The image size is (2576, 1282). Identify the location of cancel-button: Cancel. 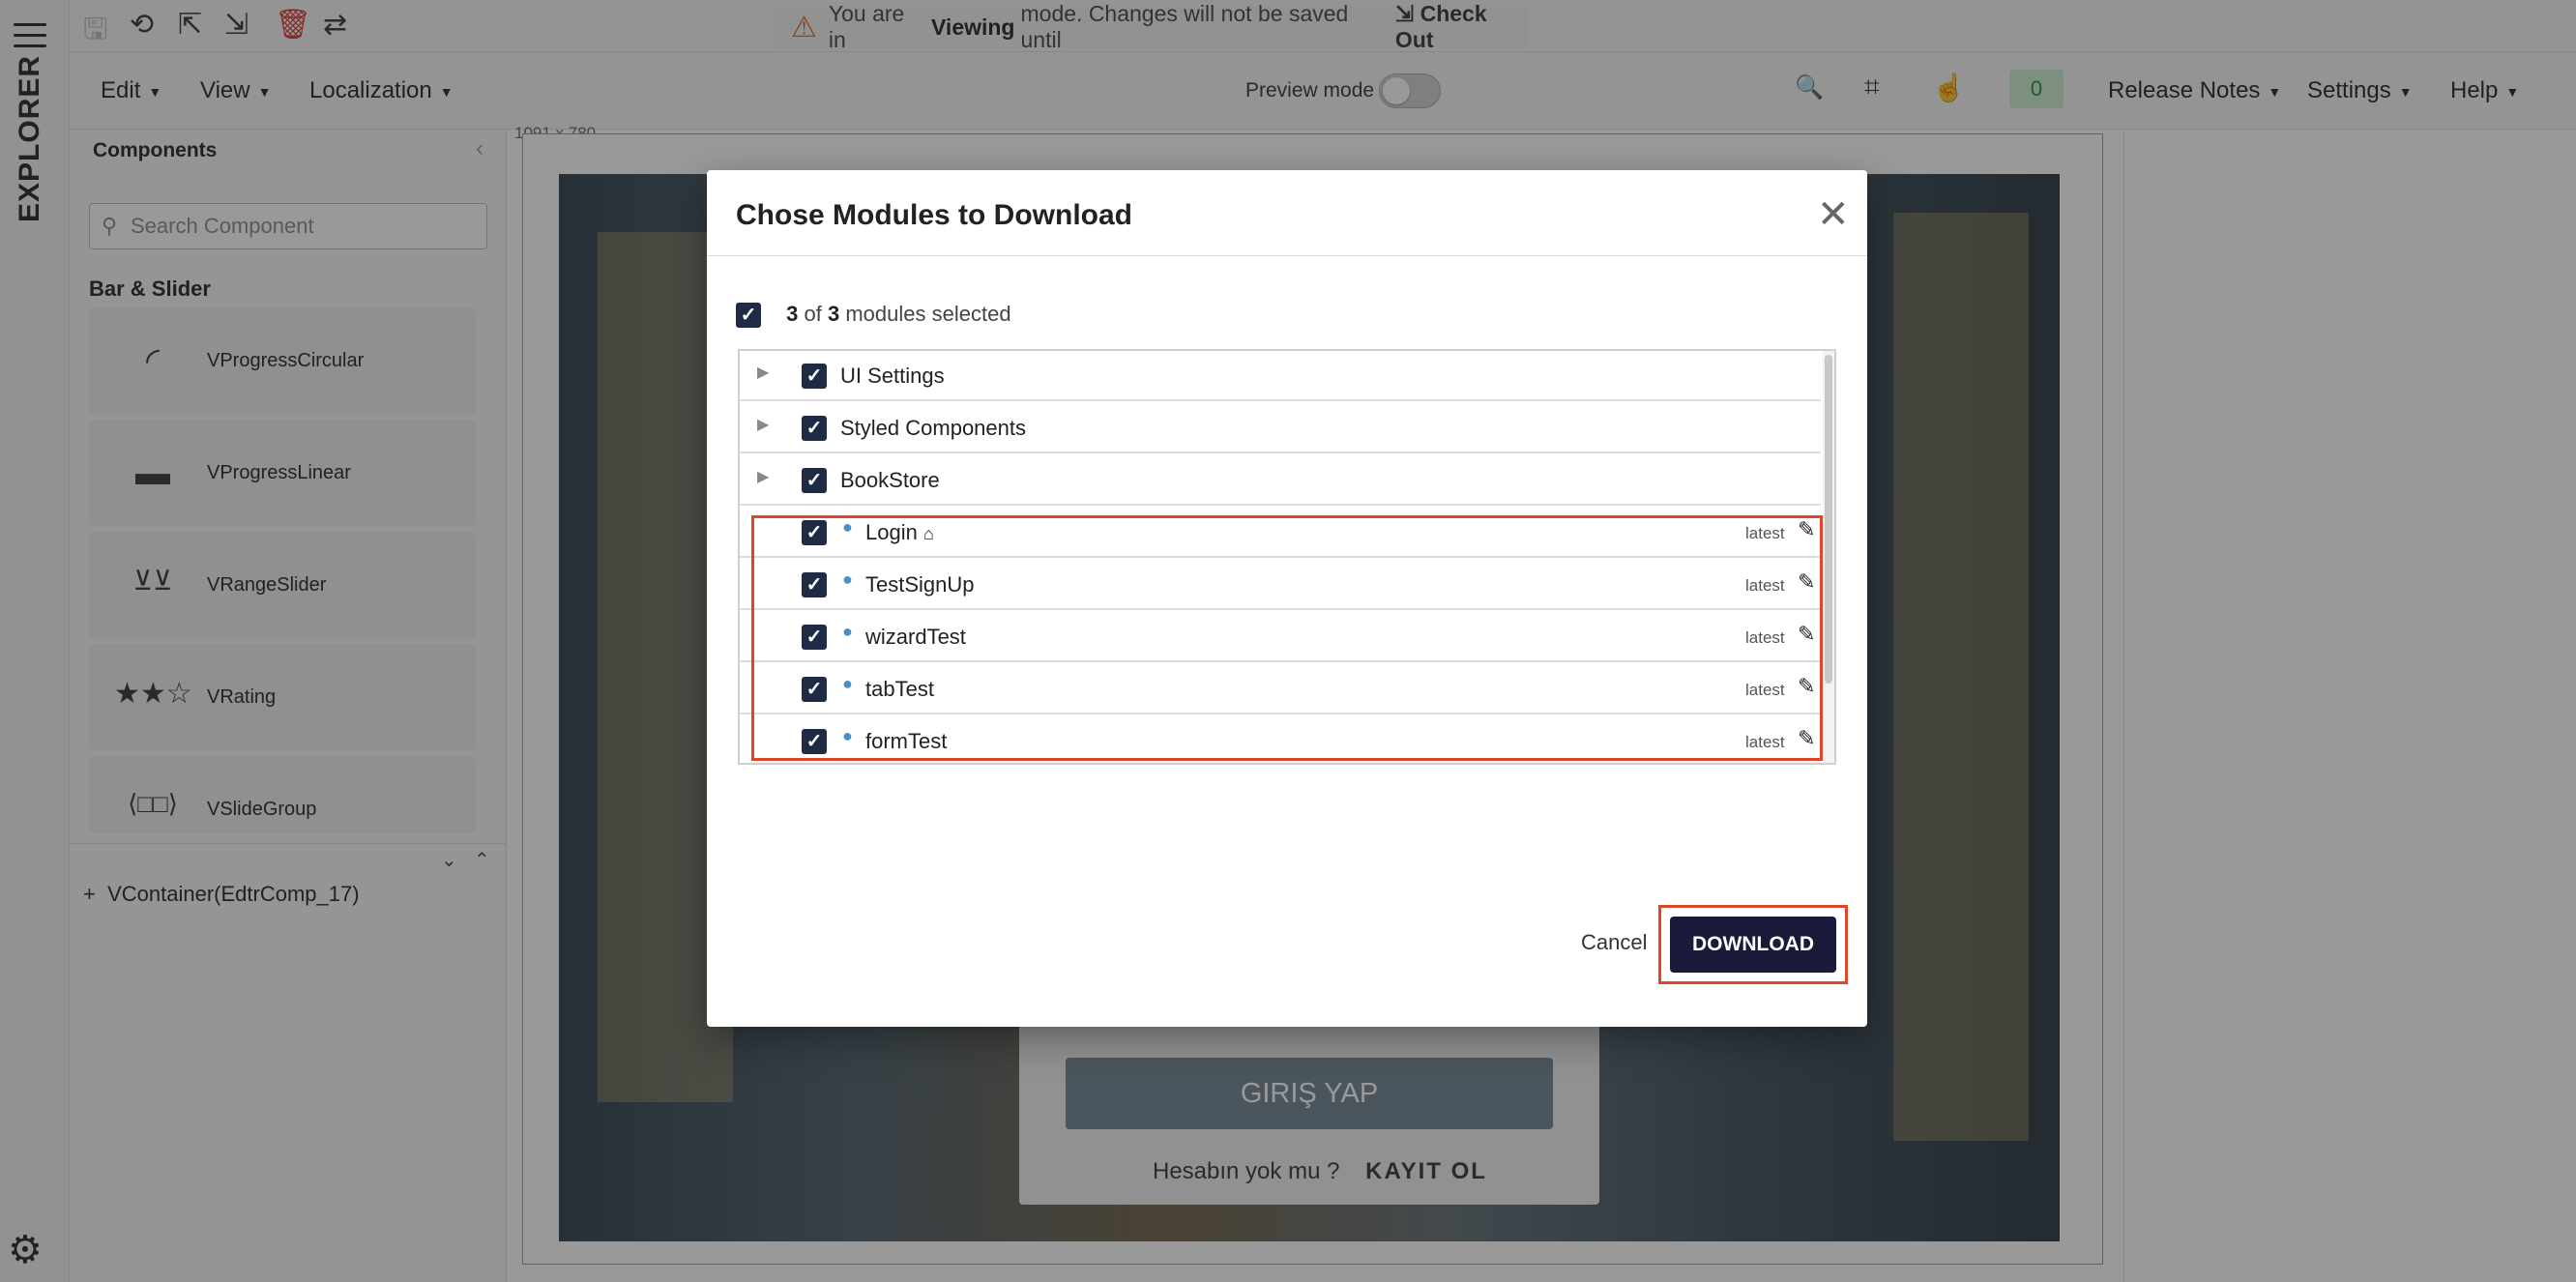
(1614, 942).